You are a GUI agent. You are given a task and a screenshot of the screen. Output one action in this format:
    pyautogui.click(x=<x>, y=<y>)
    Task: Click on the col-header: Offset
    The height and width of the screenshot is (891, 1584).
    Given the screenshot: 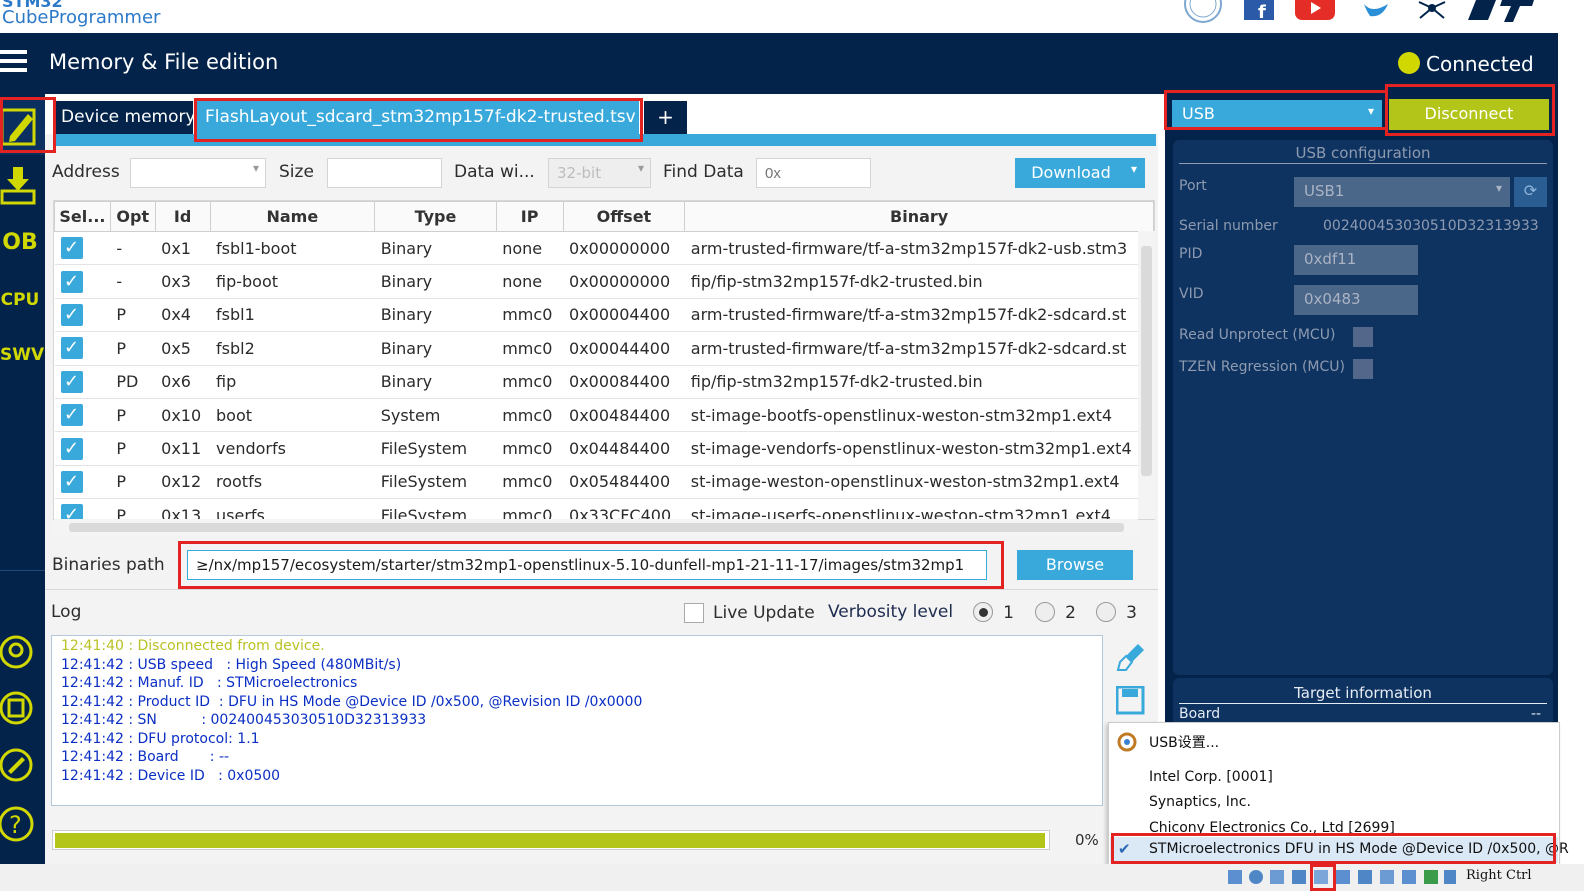 What is the action you would take?
    pyautogui.click(x=624, y=216)
    